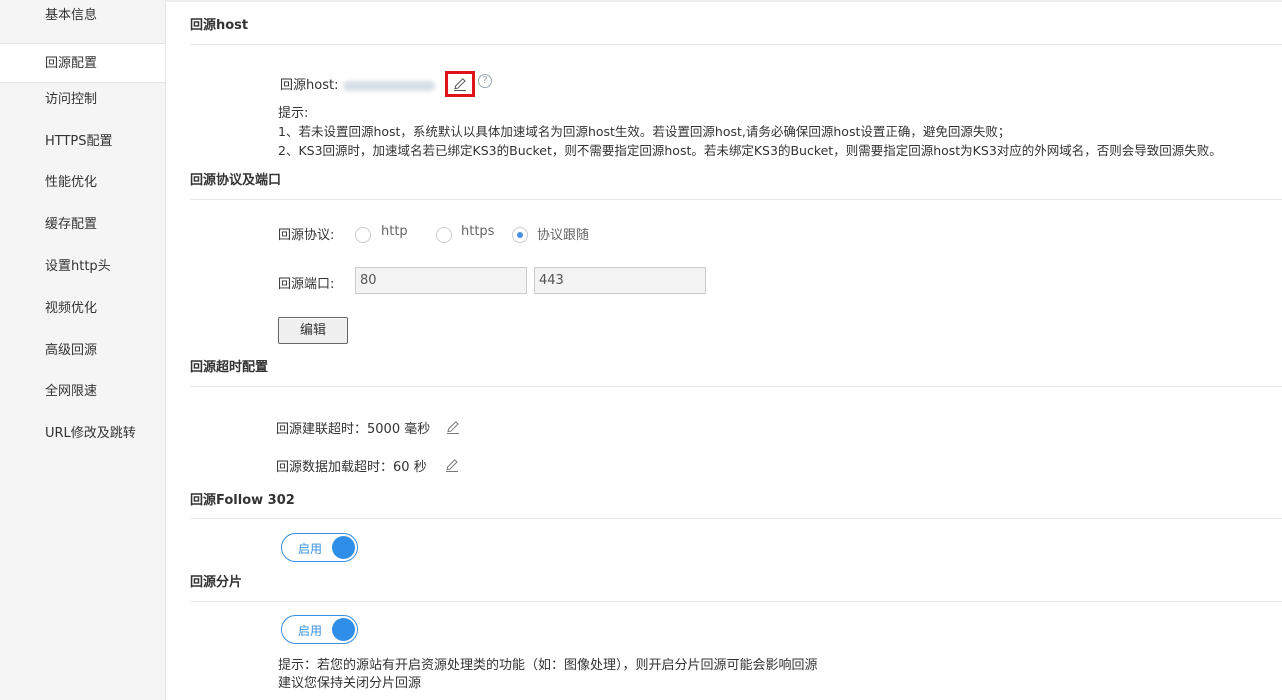 This screenshot has width=1282, height=700. What do you see at coordinates (452, 465) in the screenshot?
I see `edit-load-timeout-icon` at bounding box center [452, 465].